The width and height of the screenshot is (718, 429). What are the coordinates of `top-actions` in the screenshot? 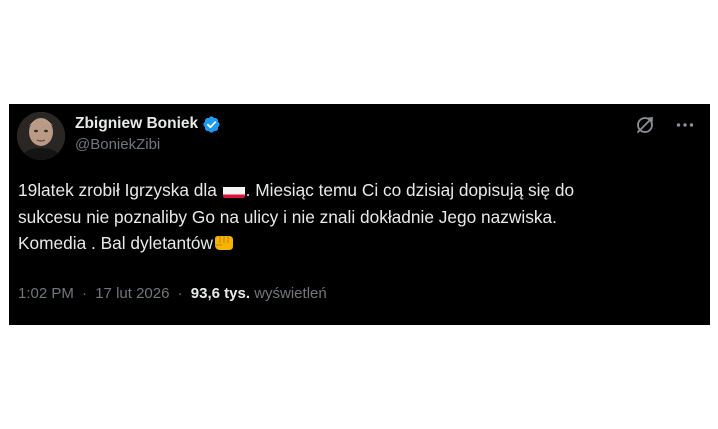 It's located at (665, 125).